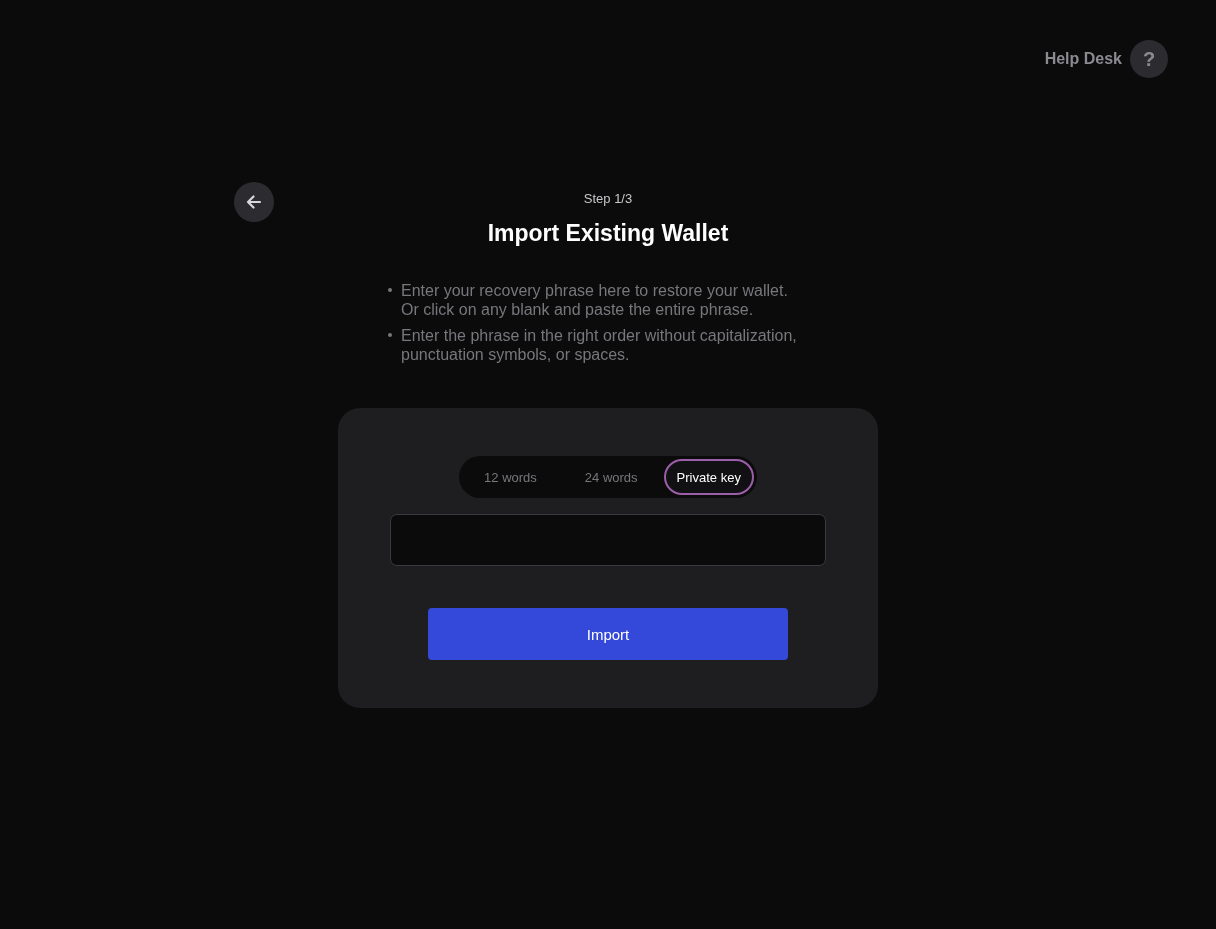  Describe the element at coordinates (608, 198) in the screenshot. I see `step-indicator: Step 1/3` at that location.